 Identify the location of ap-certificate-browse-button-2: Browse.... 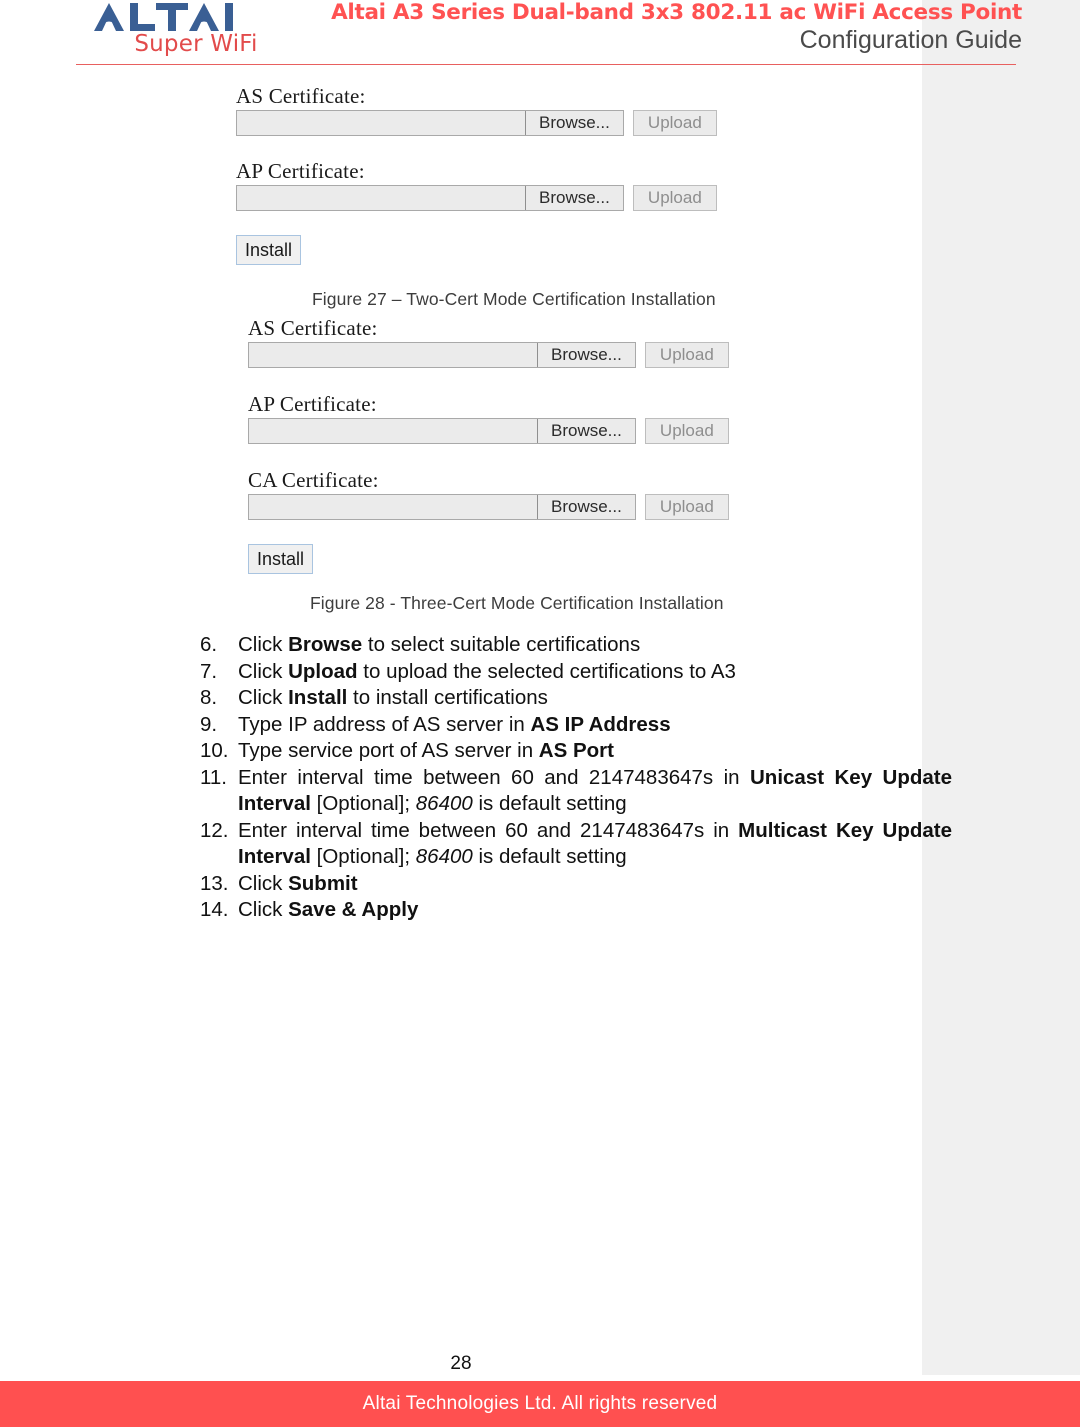
(586, 431).